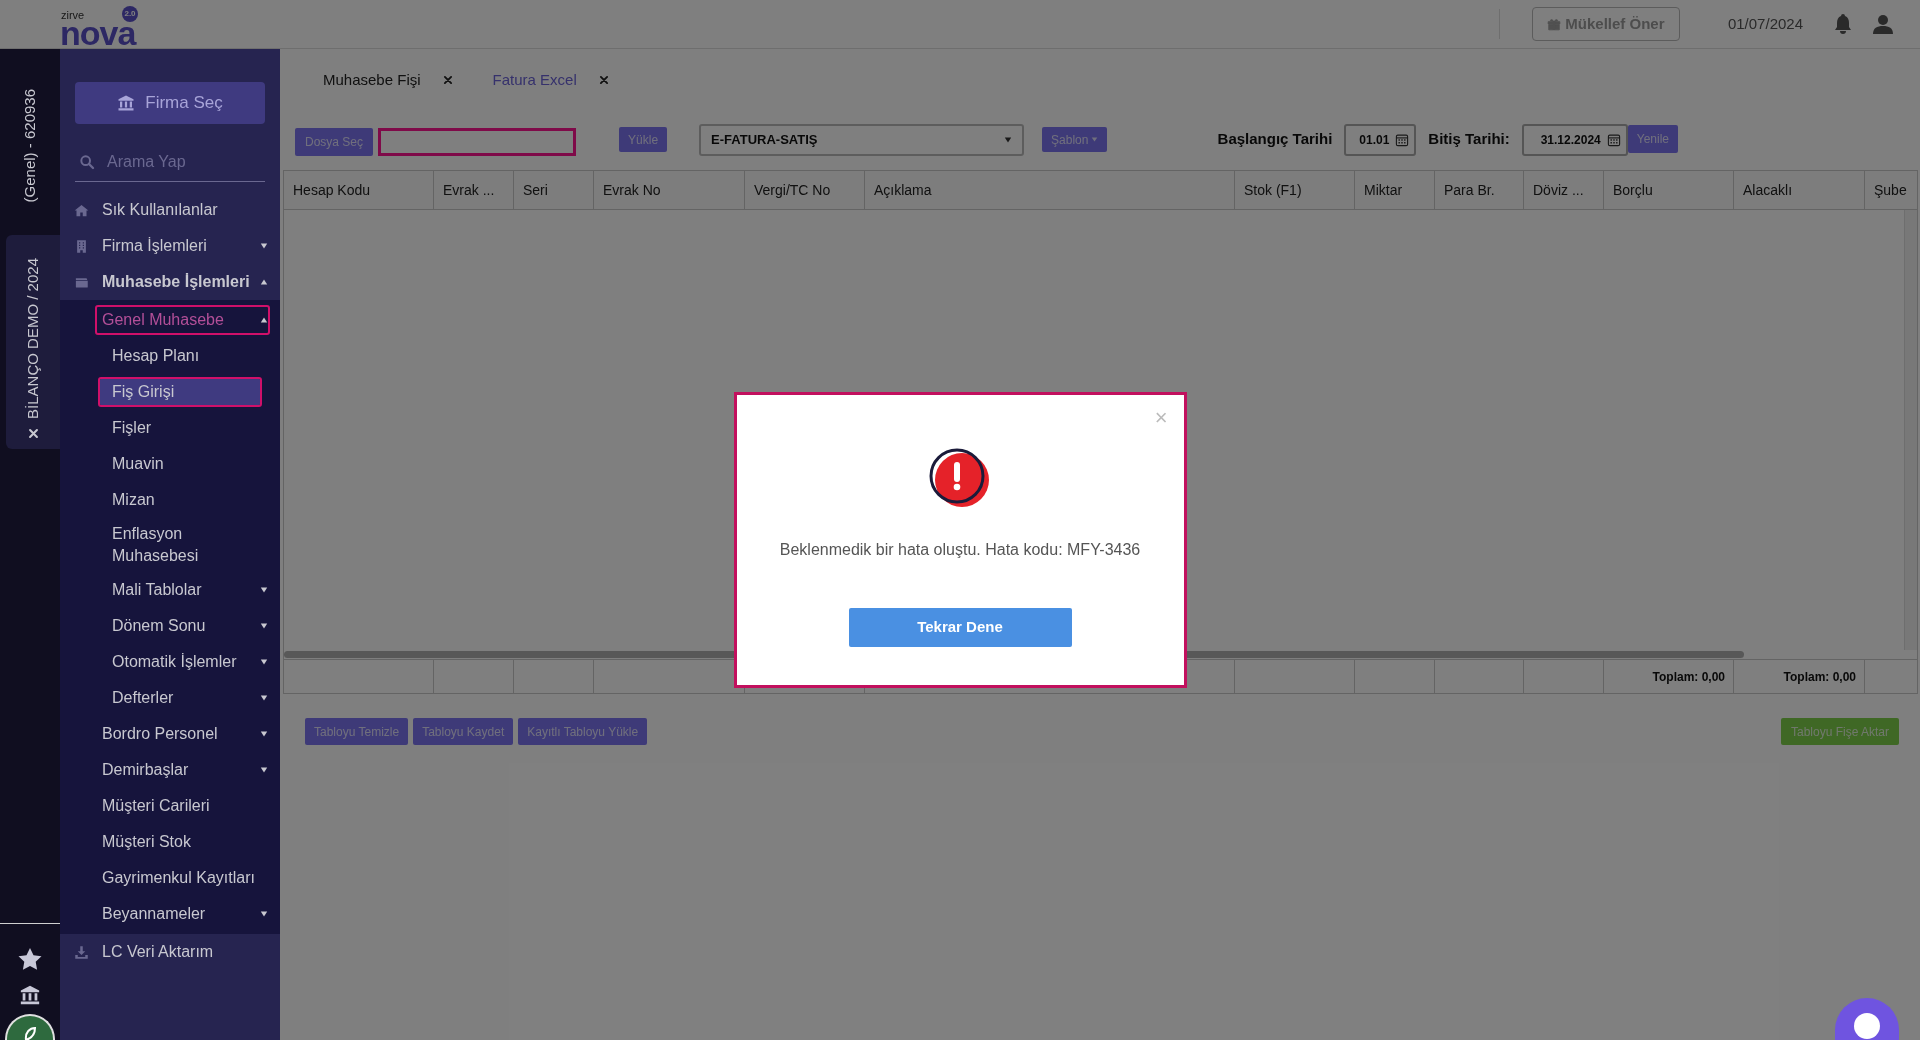 The height and width of the screenshot is (1040, 1920). Describe the element at coordinates (960, 550) in the screenshot. I see `error-message: Beklenmedik bir hata oluştu. Hata kodu: MFY-3436` at that location.